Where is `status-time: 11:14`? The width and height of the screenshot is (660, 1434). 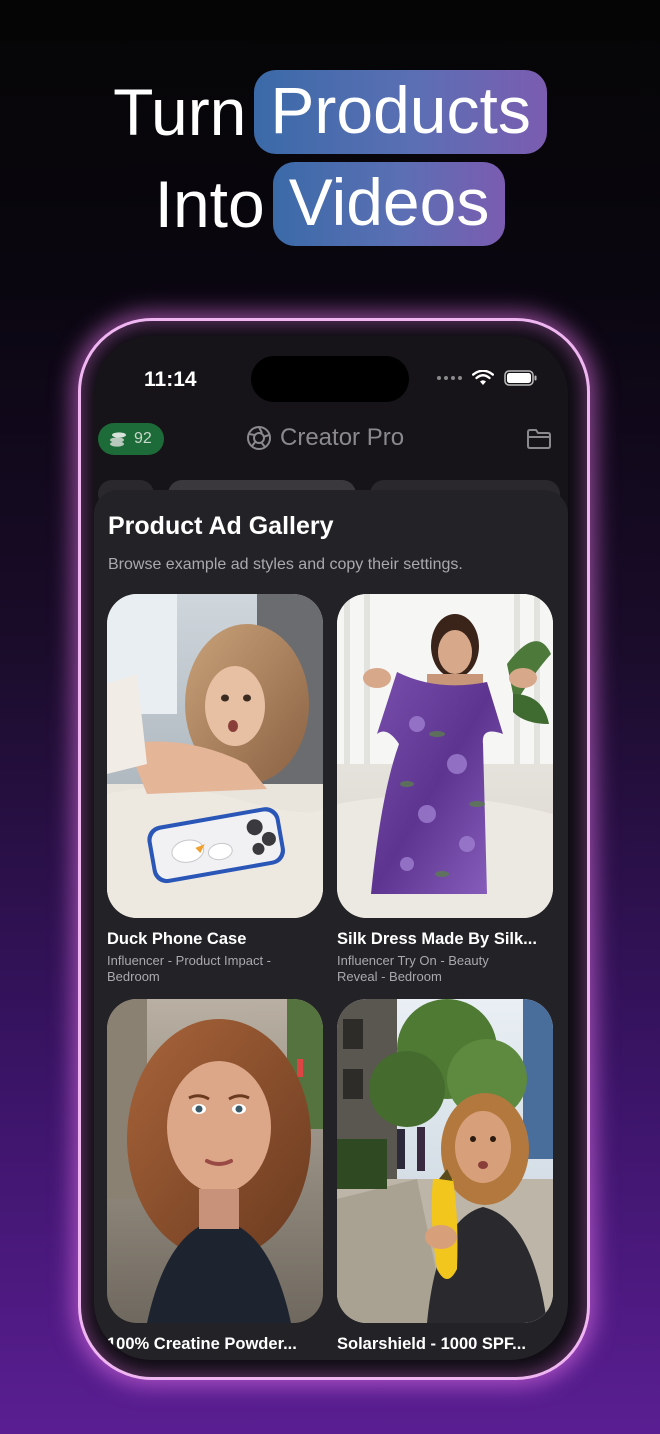 status-time: 11:14 is located at coordinates (170, 379).